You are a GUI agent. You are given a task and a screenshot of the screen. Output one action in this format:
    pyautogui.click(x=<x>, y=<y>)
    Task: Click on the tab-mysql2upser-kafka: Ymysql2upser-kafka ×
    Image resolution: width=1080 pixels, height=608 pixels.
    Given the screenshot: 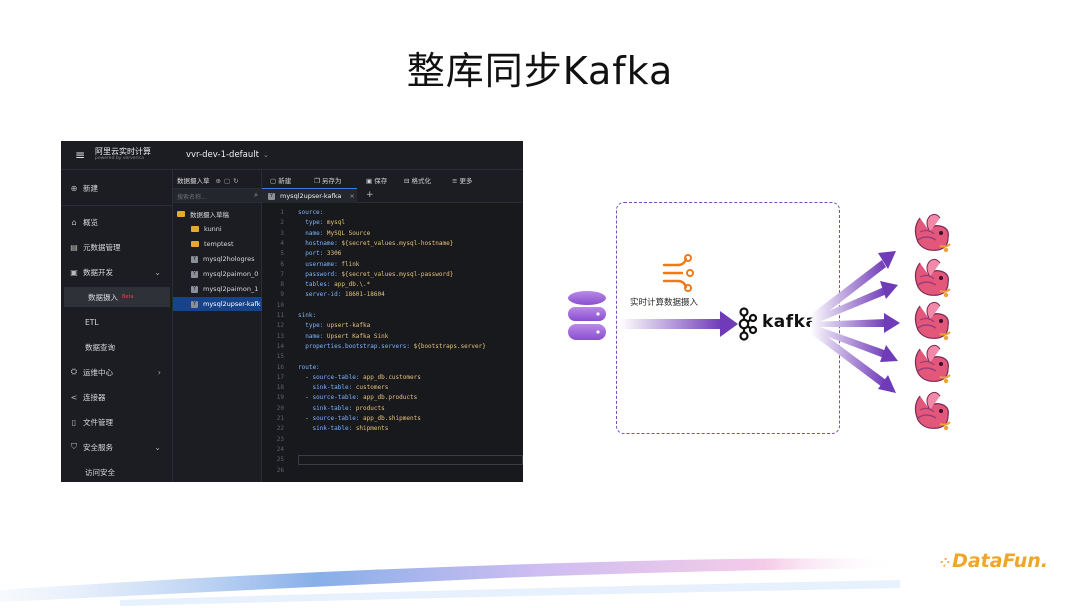 What is the action you would take?
    pyautogui.click(x=309, y=195)
    